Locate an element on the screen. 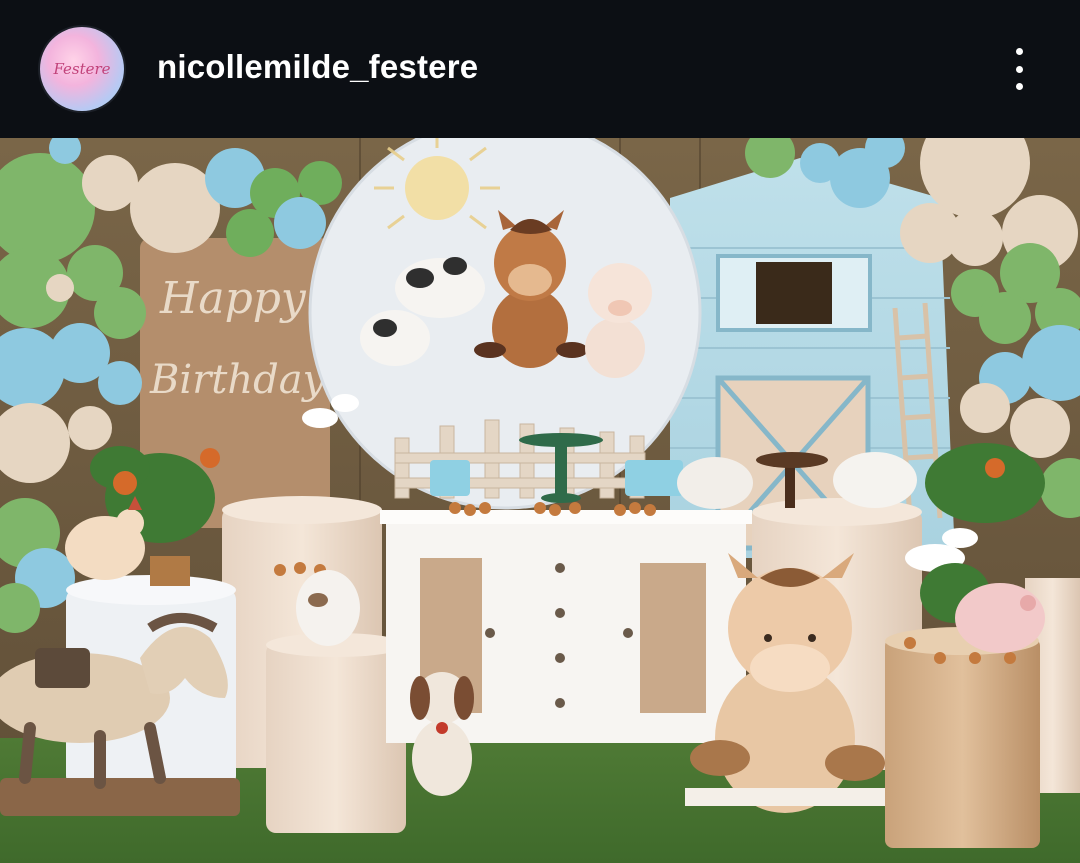 This screenshot has height=863, width=1080. more-vertical-icon is located at coordinates (1019, 51).